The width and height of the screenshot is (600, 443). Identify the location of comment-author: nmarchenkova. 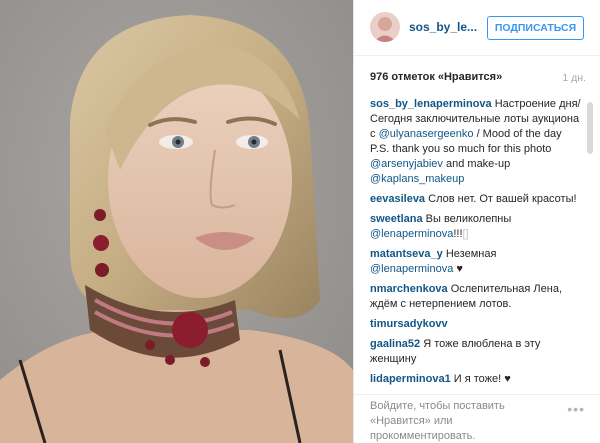
(409, 289).